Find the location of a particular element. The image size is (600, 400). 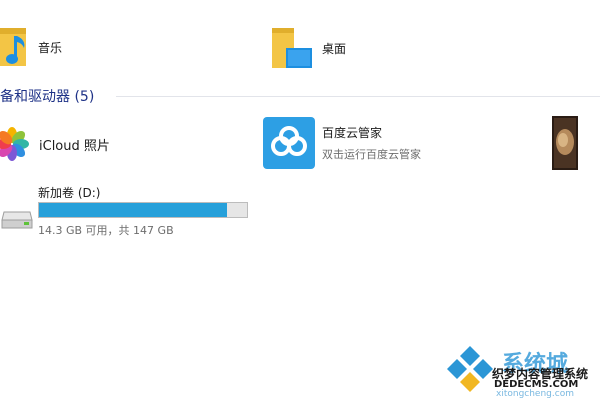

devices-section-header: 备和驱动器 (5) is located at coordinates (47, 96).